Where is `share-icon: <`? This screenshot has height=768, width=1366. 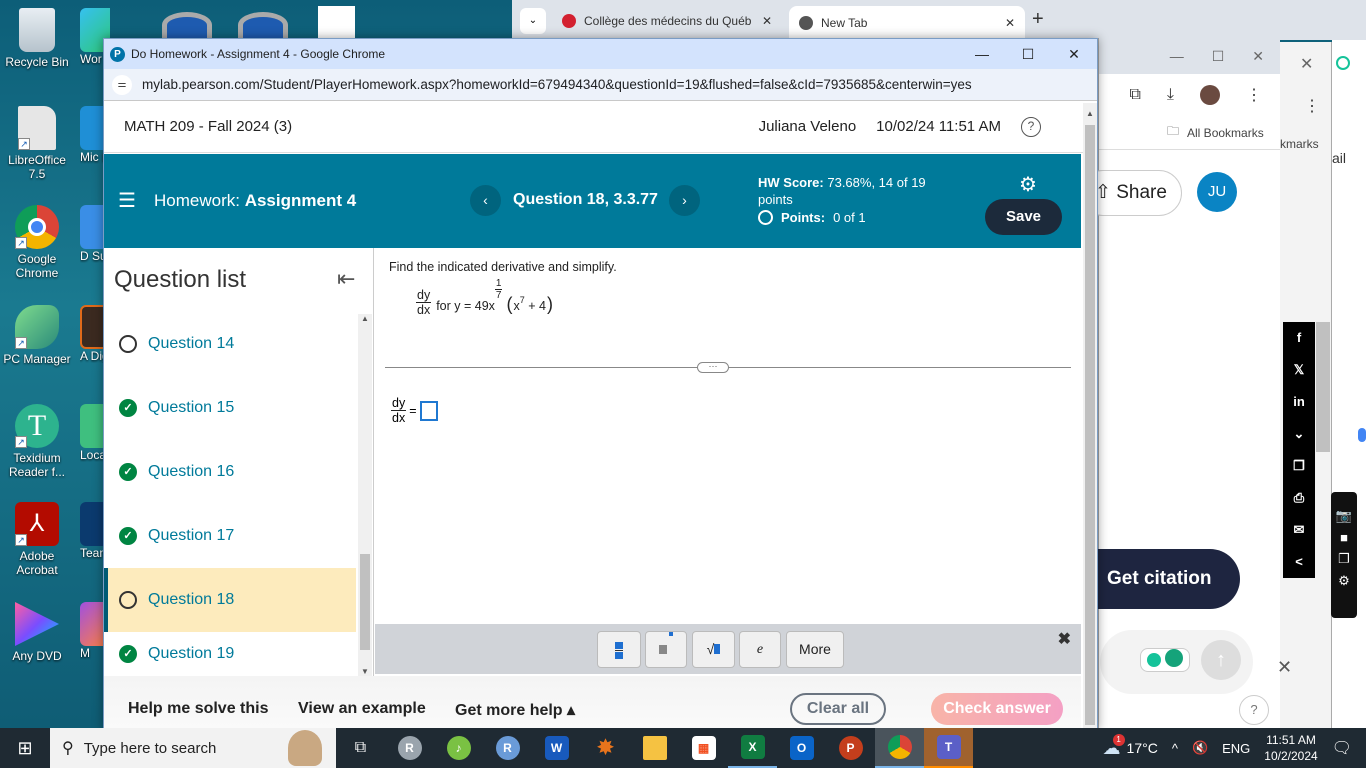
share-icon: < is located at coordinates (1299, 562).